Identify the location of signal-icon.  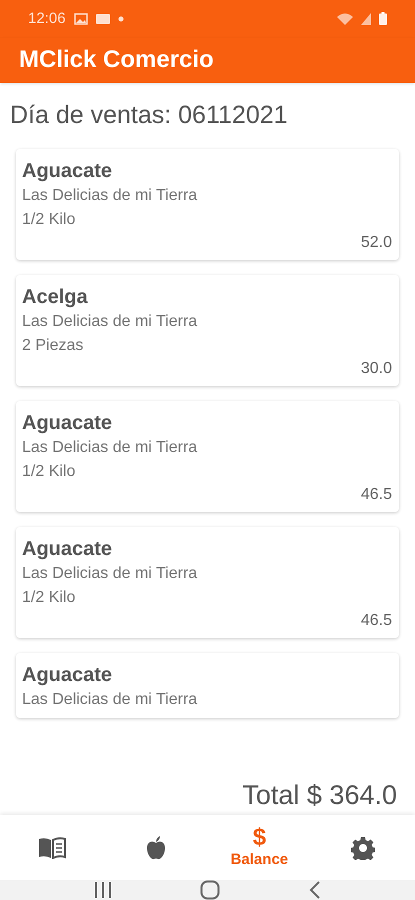
(366, 18).